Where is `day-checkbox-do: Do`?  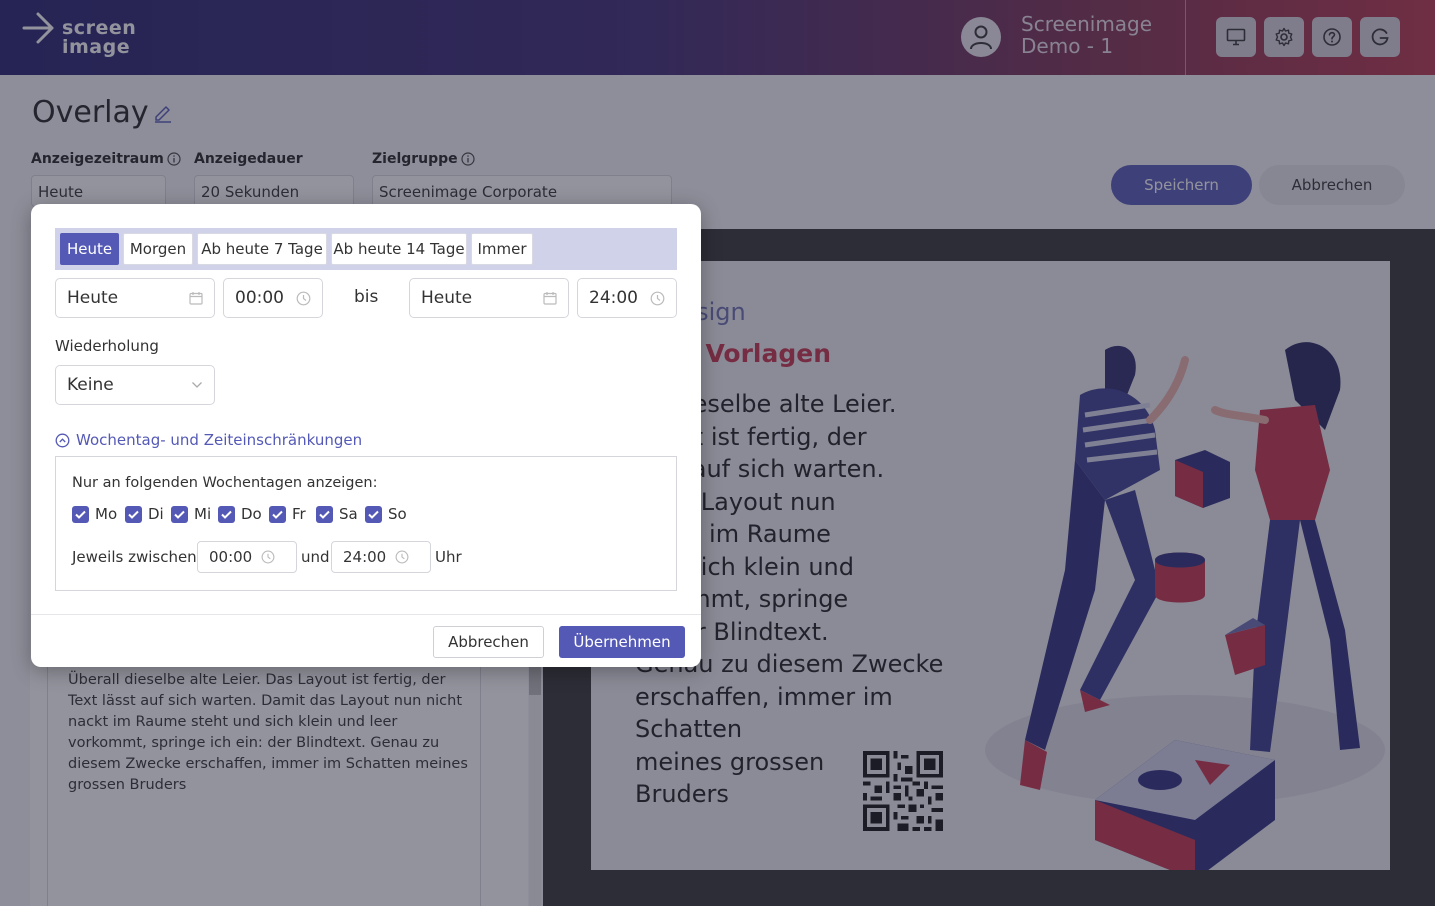
day-checkbox-do: Do is located at coordinates (240, 514).